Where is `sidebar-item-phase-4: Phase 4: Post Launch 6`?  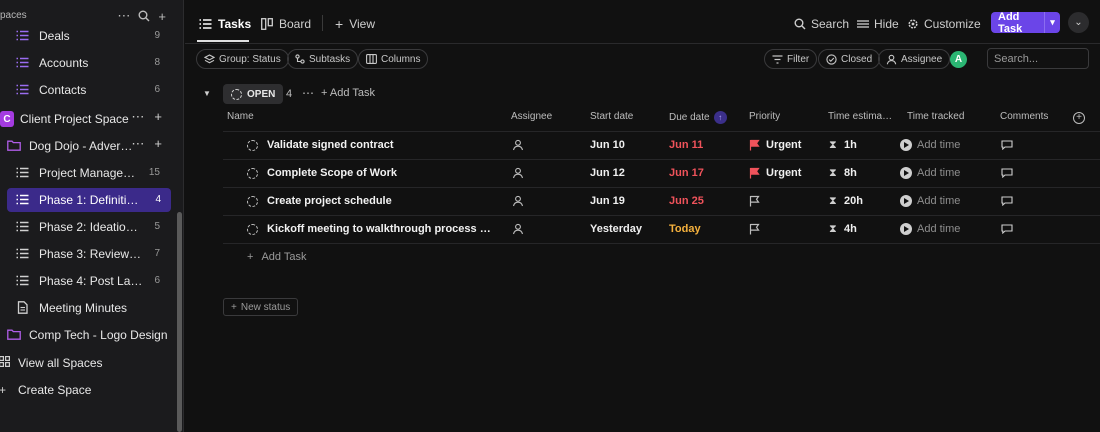
sidebar-item-phase-4: Phase 4: Post Launch 6 is located at coordinates (85, 281).